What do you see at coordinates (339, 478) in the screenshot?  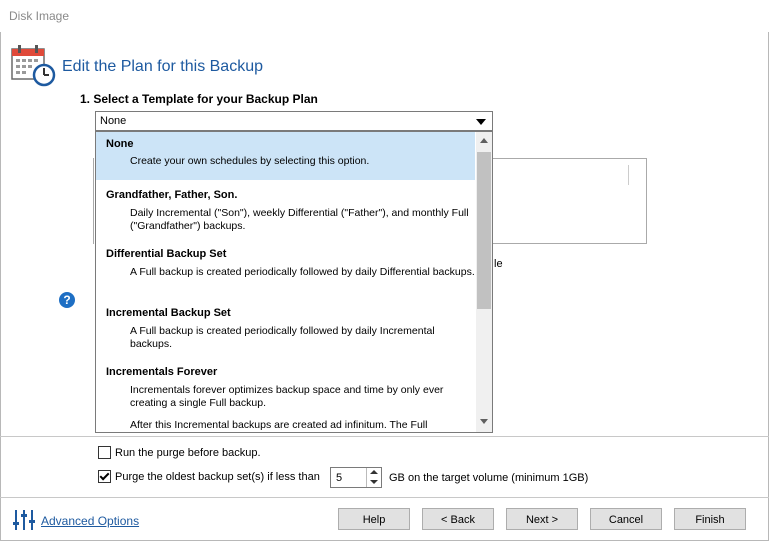 I see `purge-size-value: 5` at bounding box center [339, 478].